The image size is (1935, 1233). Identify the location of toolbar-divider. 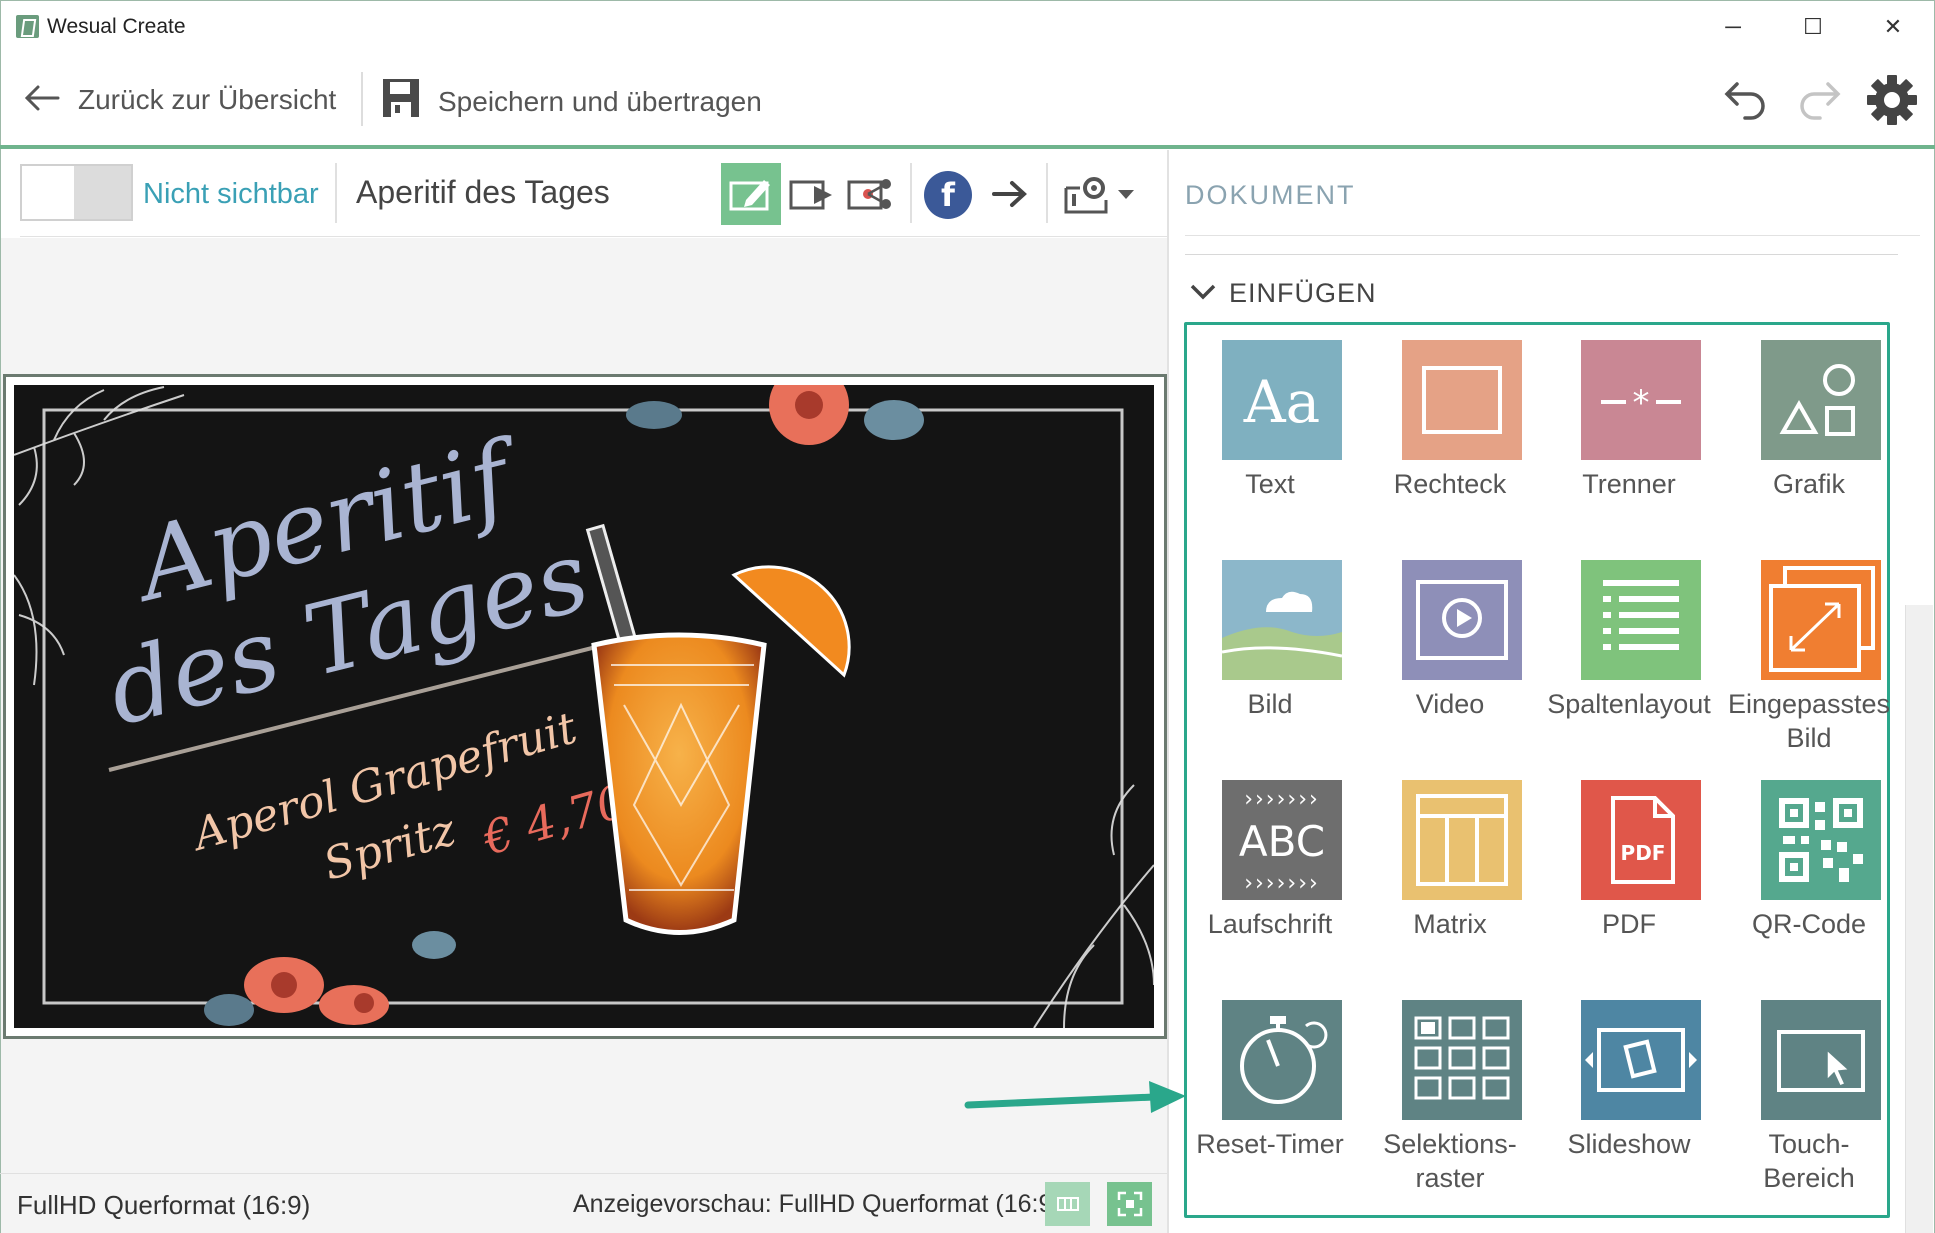
(967, 147).